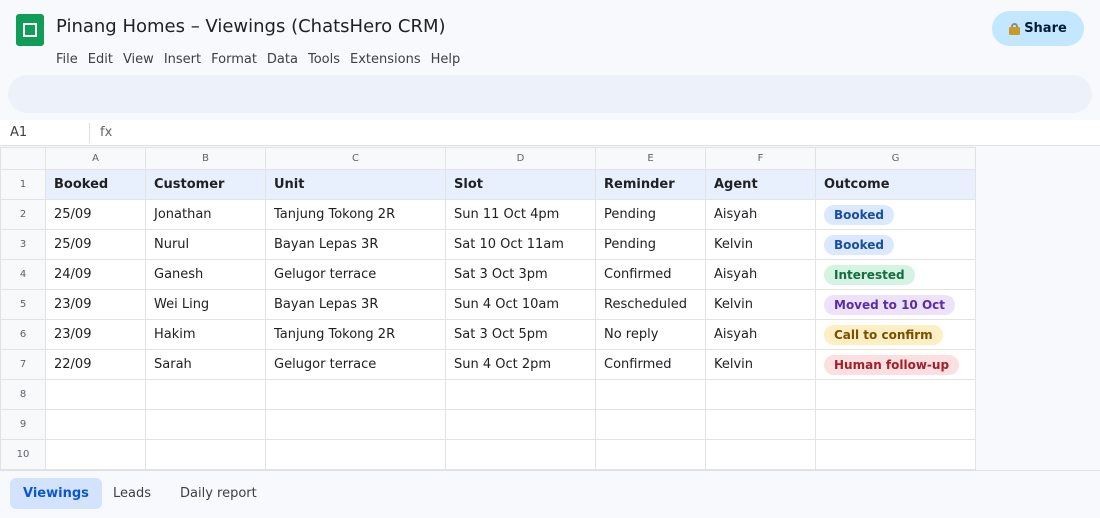  I want to click on cell-slot: Sat 10 Oct 11am, so click(520, 244).